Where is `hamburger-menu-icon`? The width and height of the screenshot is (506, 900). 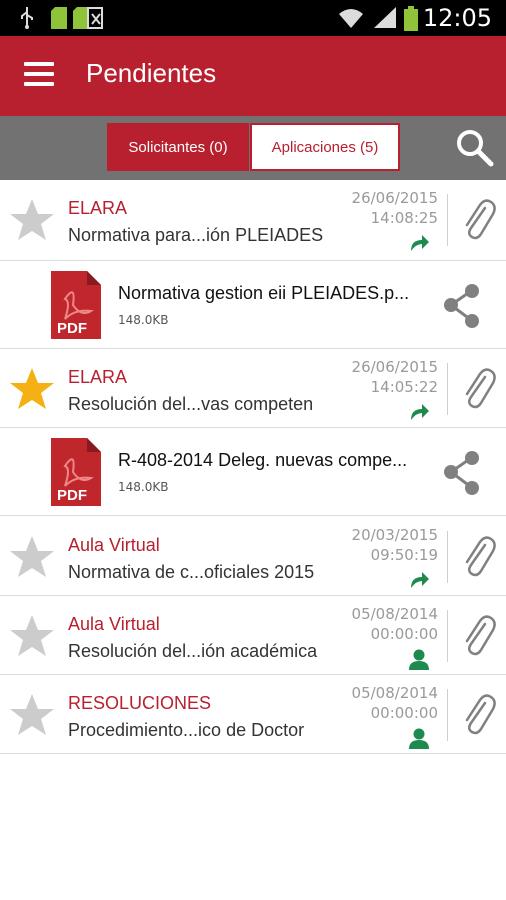
hamburger-menu-icon is located at coordinates (39, 75).